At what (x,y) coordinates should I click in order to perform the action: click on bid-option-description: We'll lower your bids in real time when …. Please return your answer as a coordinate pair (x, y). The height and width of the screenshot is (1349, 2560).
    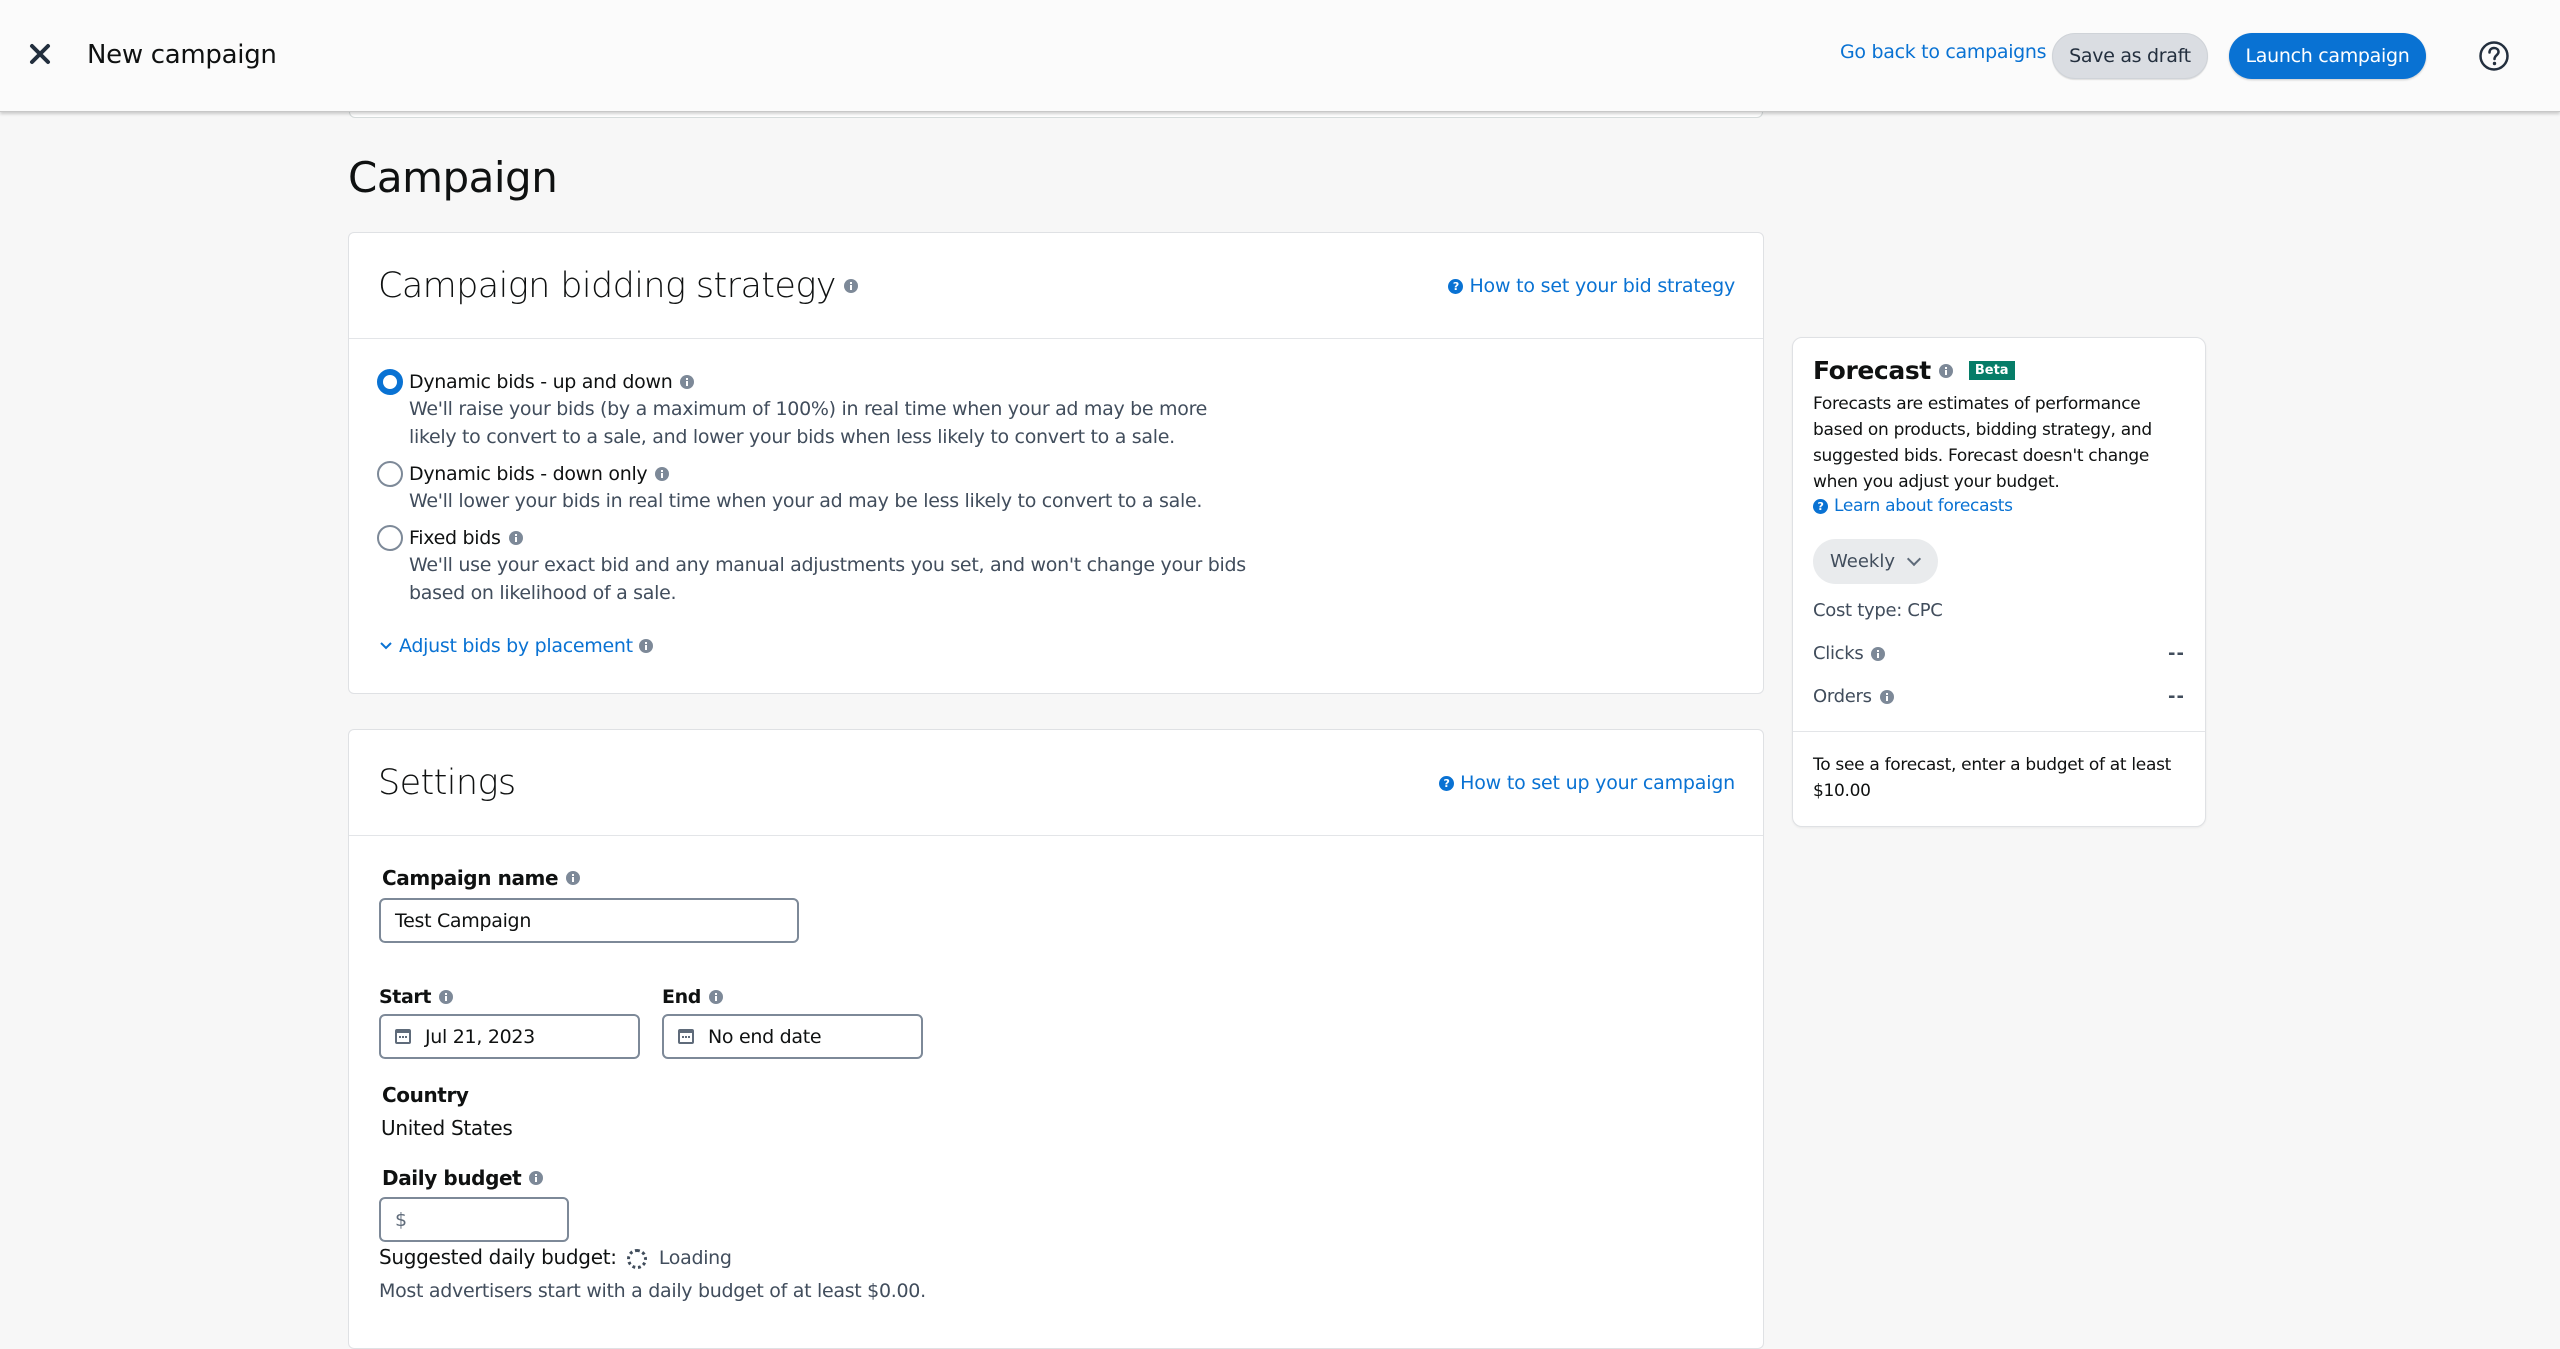
    Looking at the image, I should click on (806, 501).